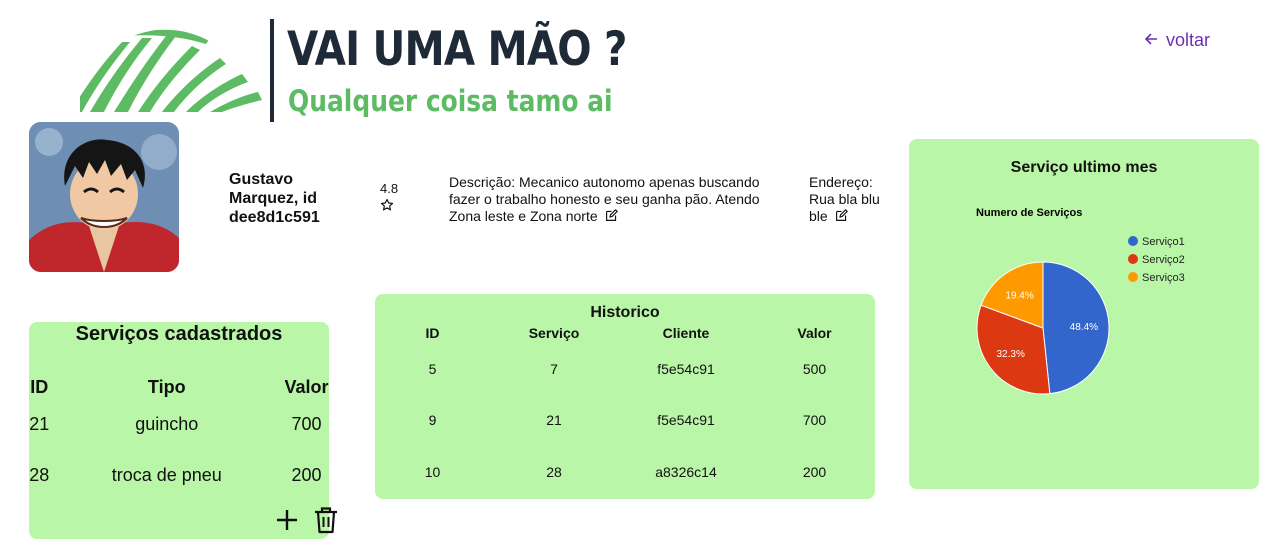 The width and height of the screenshot is (1271, 542). I want to click on history-col-id: ID, so click(432, 333).